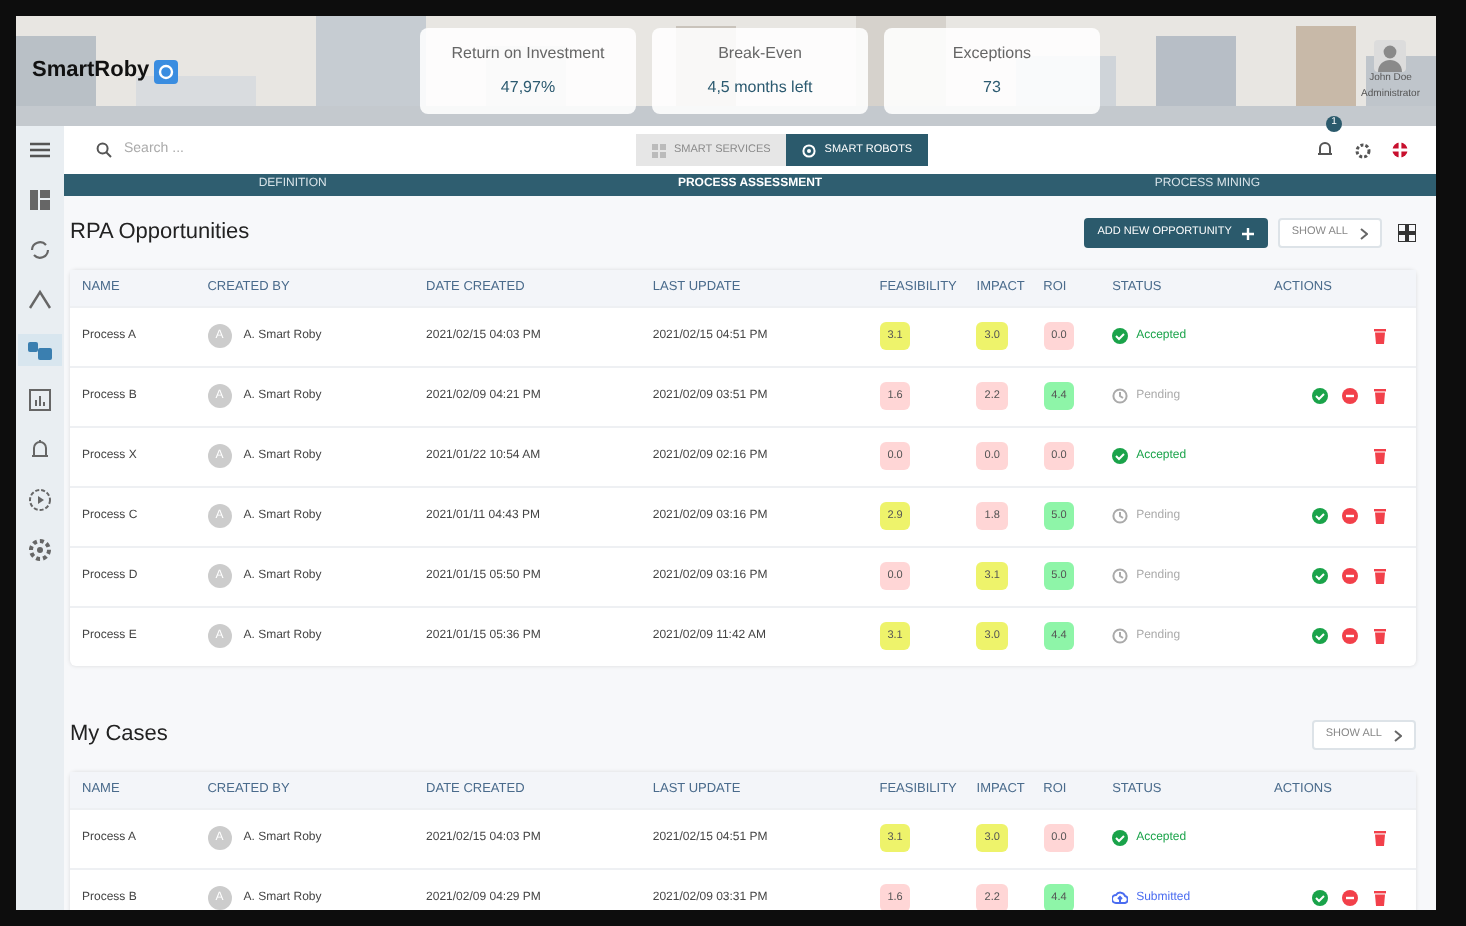  Describe the element at coordinates (528, 54) in the screenshot. I see `kpi-label: Return on Investment` at that location.